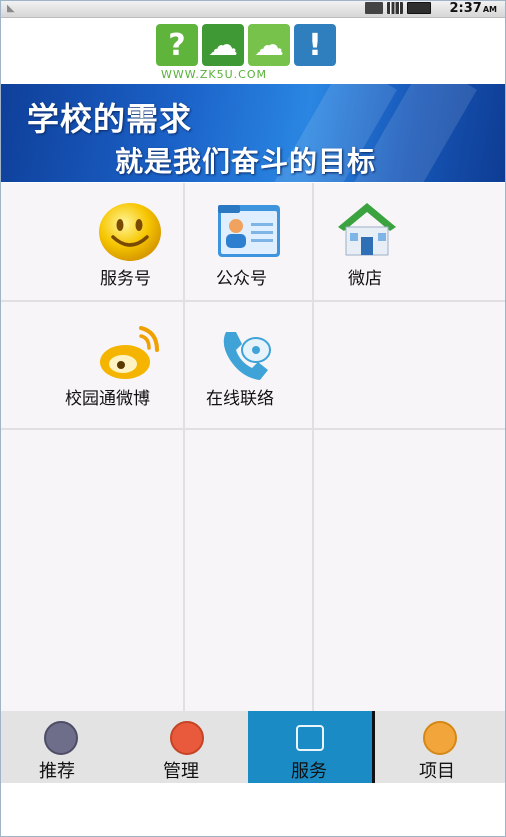  I want to click on usb-icon, so click(374, 8).